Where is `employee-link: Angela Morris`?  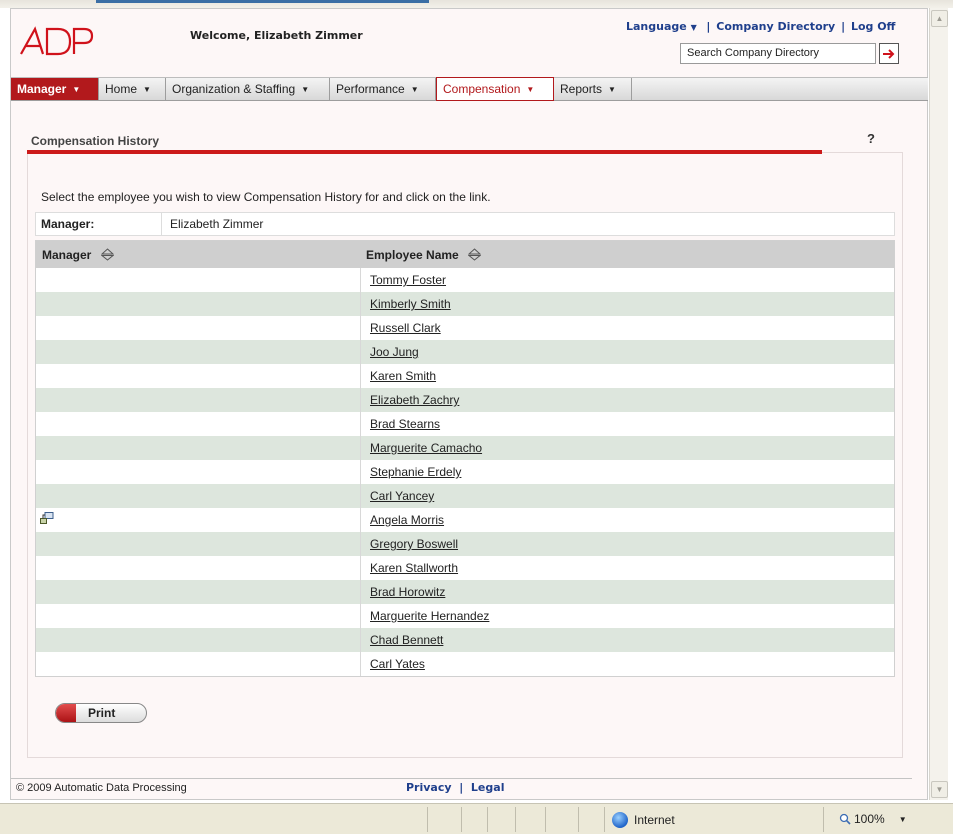 employee-link: Angela Morris is located at coordinates (407, 520).